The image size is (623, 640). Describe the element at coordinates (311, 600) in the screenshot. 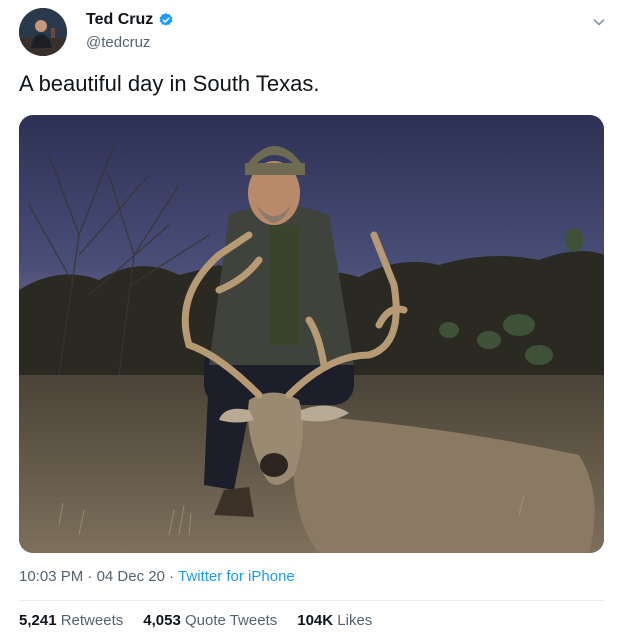

I see `divider` at that location.